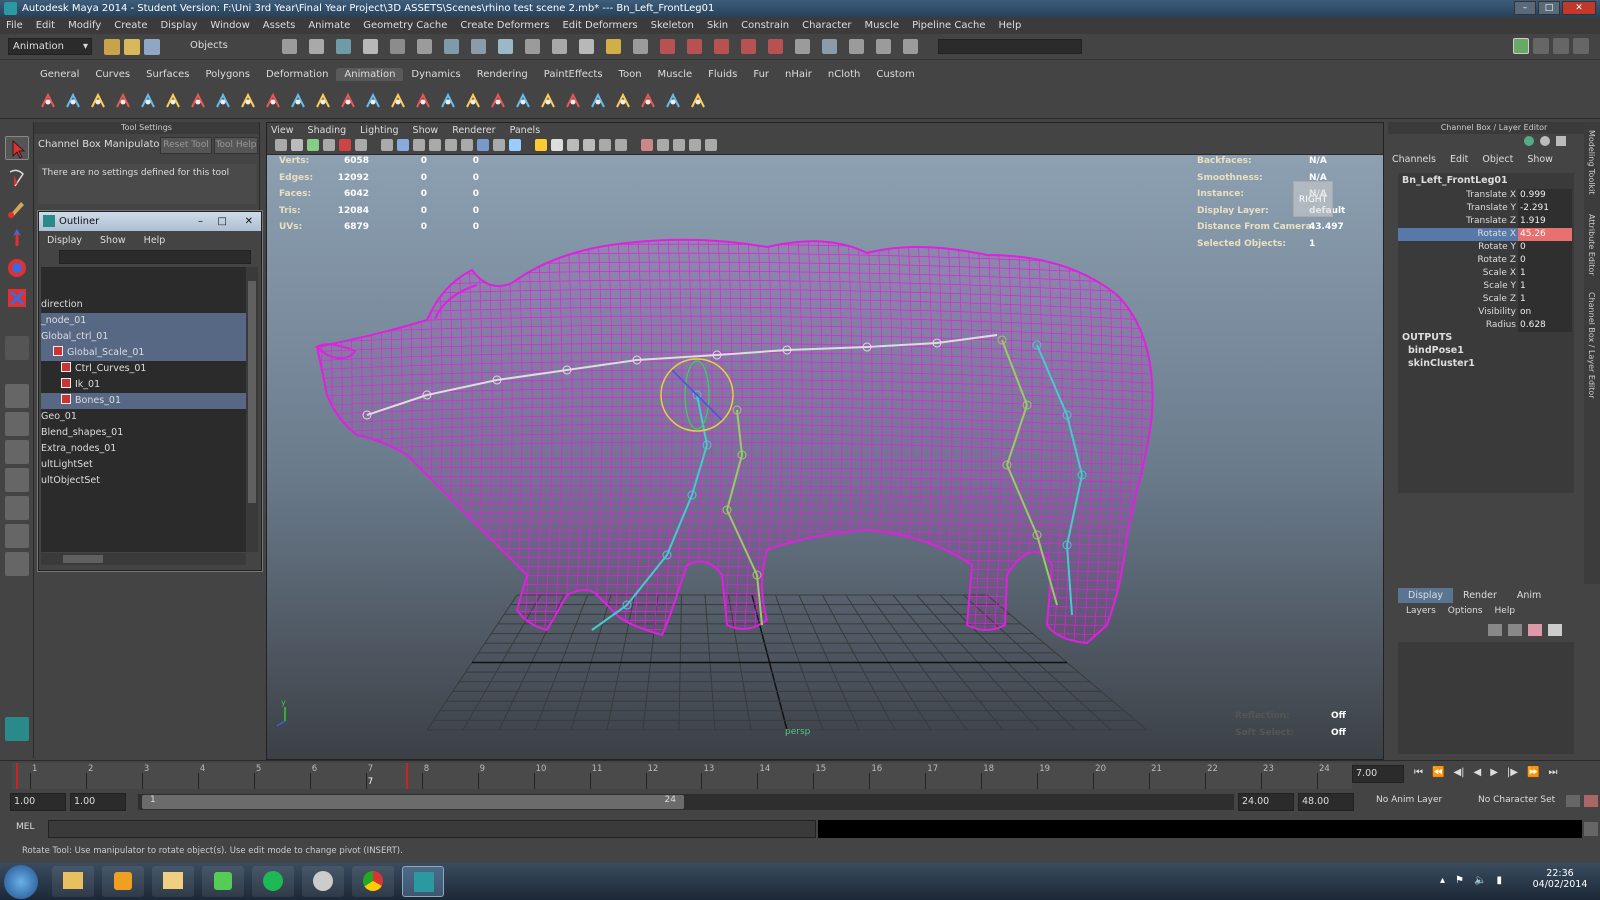 This screenshot has width=1600, height=900. I want to click on shelf-tool-1-icon, so click(48, 101).